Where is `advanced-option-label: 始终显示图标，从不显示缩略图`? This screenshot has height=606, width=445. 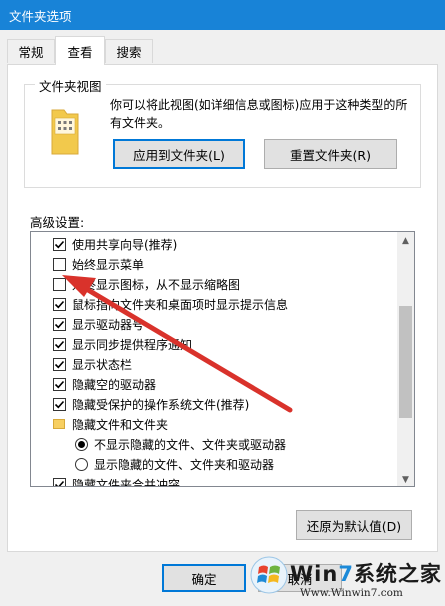 advanced-option-label: 始终显示图标，从不显示缩略图 is located at coordinates (156, 284).